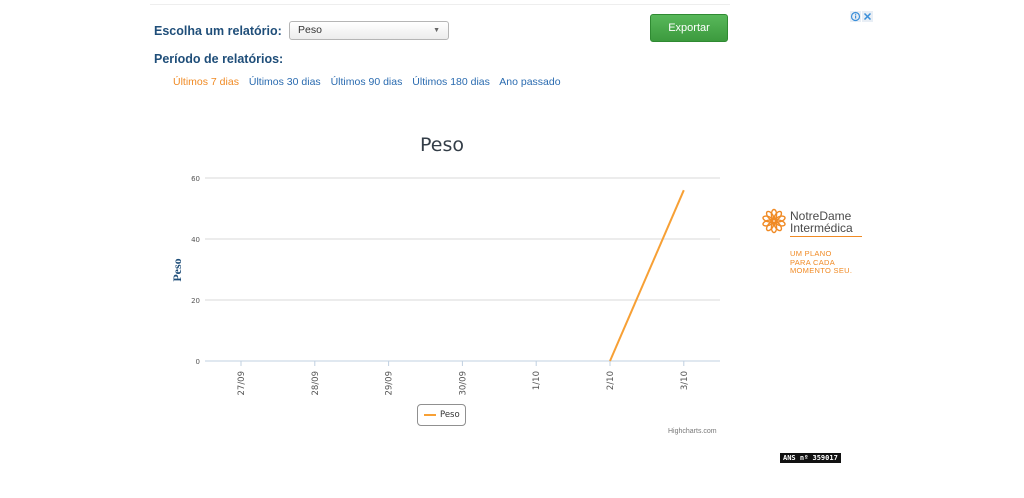 This screenshot has width=1024, height=498. What do you see at coordinates (390, 383) in the screenshot?
I see `x-tick-label: 29/09` at bounding box center [390, 383].